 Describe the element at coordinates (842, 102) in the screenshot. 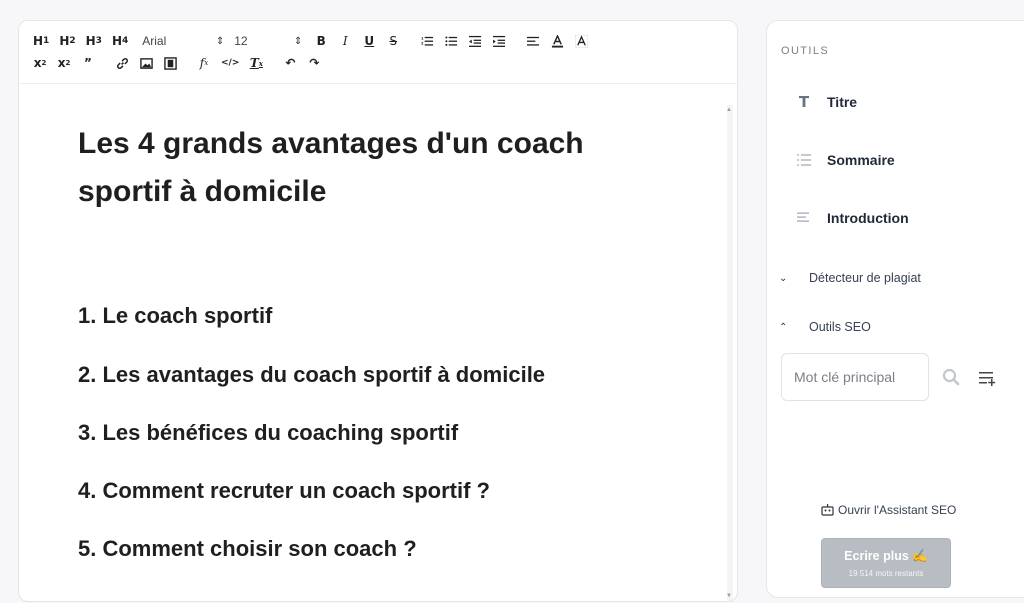

I see `tool-label: Titre` at that location.